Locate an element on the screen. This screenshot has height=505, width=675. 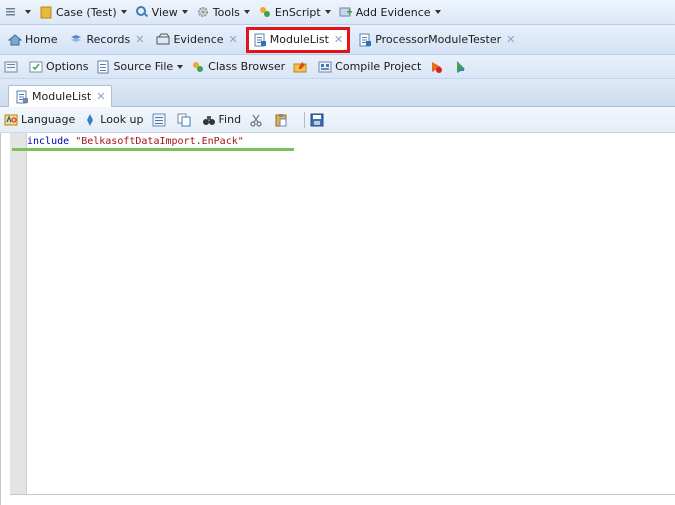
document-tab-bar: ModuleList ✕ is located at coordinates (337, 93).